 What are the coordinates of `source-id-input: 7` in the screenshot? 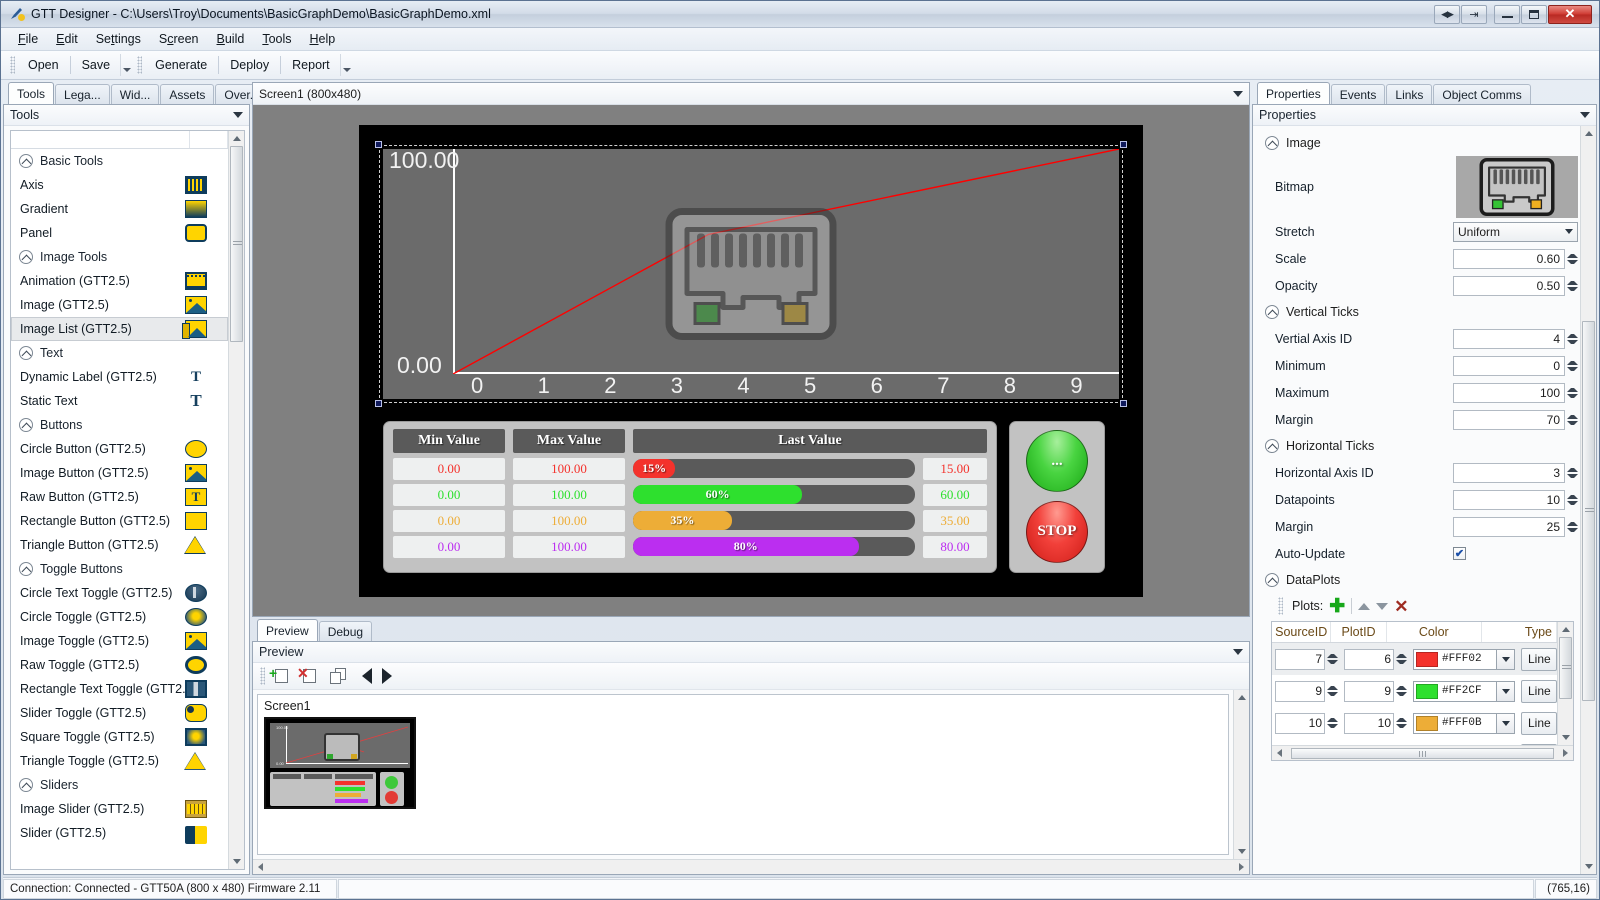 It's located at (1300, 659).